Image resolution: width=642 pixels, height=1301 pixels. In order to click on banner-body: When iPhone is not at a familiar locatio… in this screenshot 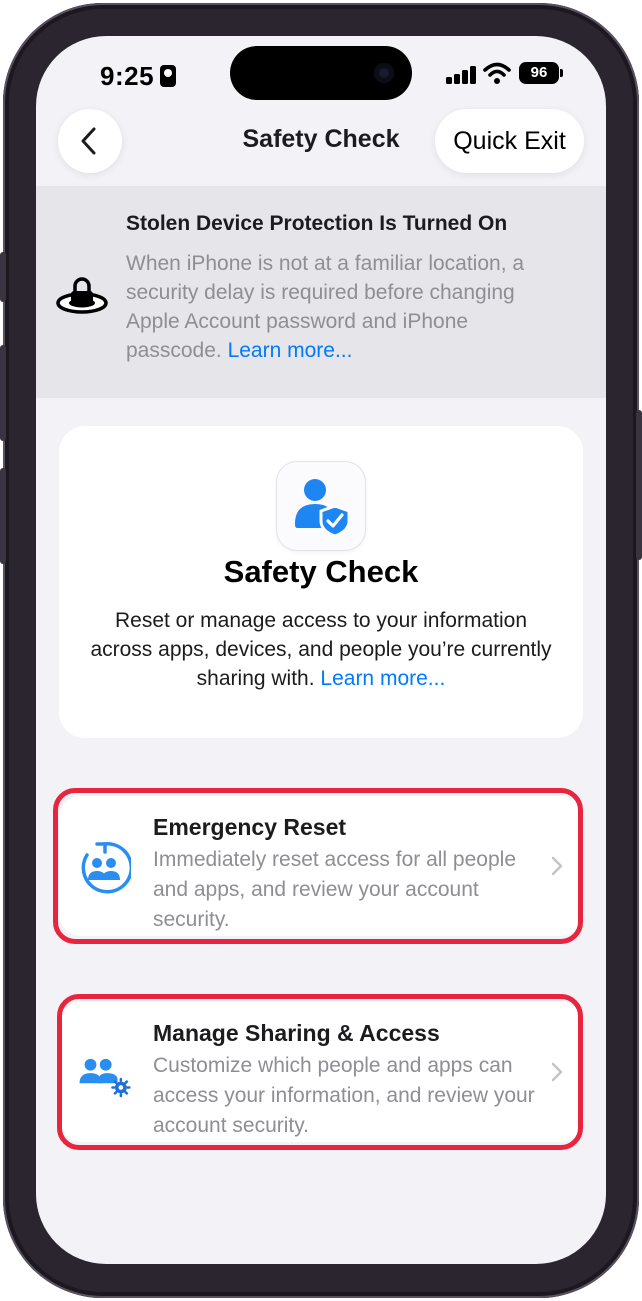, I will do `click(346, 307)`.